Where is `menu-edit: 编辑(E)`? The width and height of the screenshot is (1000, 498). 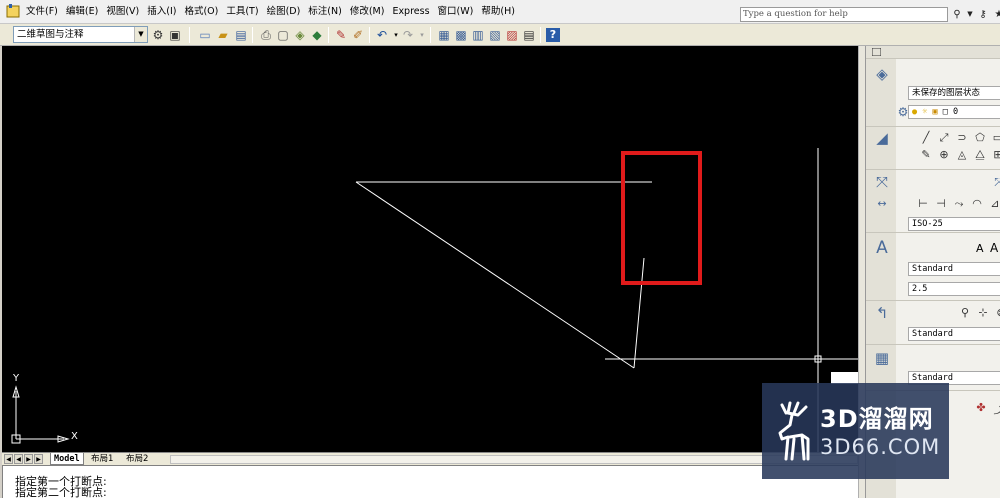
menu-edit: 编辑(E) is located at coordinates (82, 12).